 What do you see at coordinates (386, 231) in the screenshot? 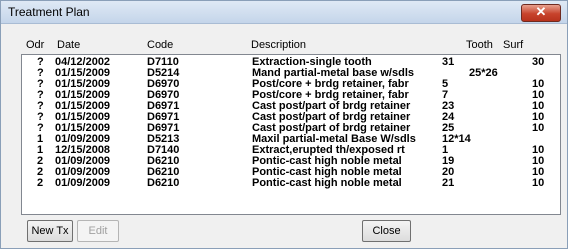
I see `close-button: Close` at bounding box center [386, 231].